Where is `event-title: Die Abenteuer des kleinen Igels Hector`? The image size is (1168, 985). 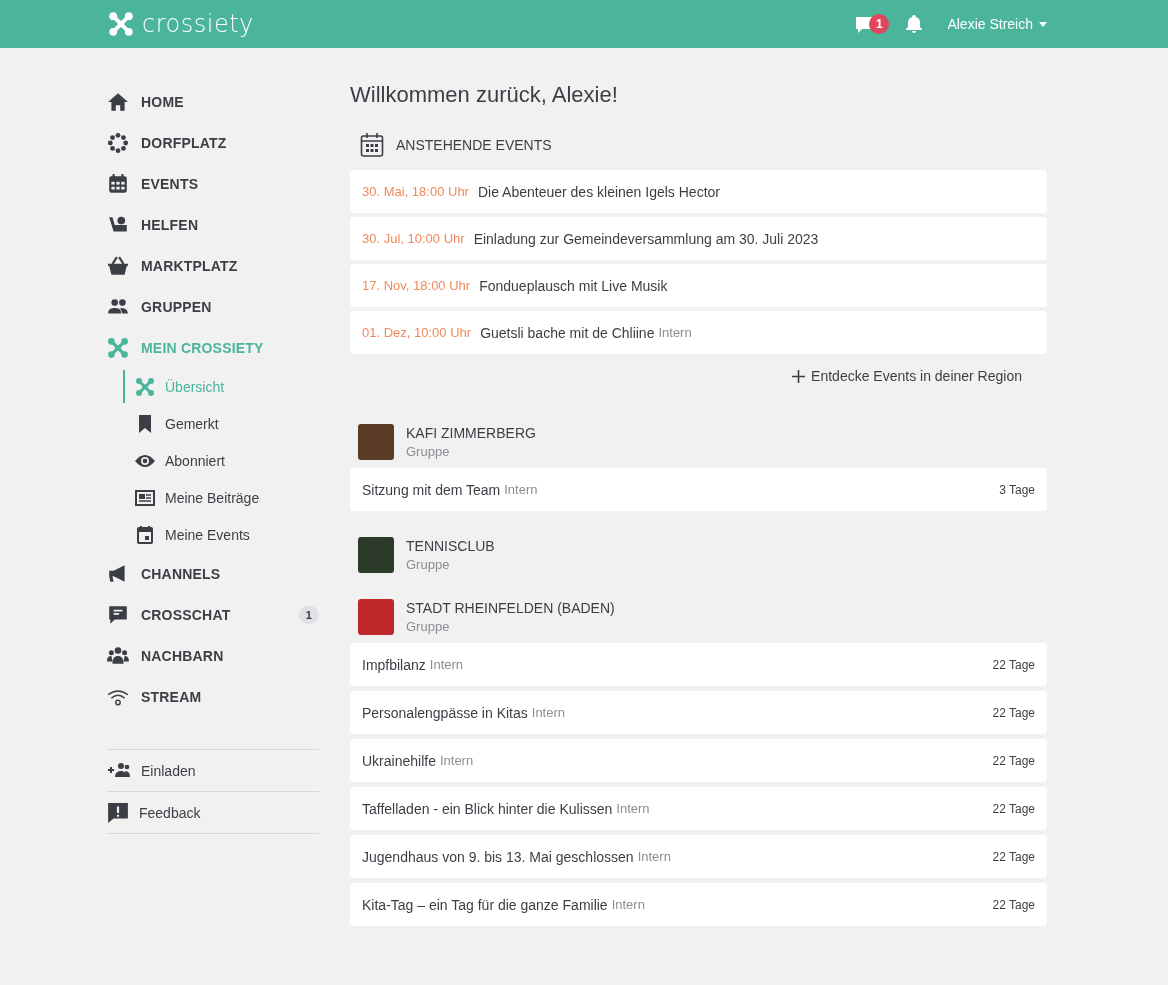 event-title: Die Abenteuer des kleinen Igels Hector is located at coordinates (598, 191).